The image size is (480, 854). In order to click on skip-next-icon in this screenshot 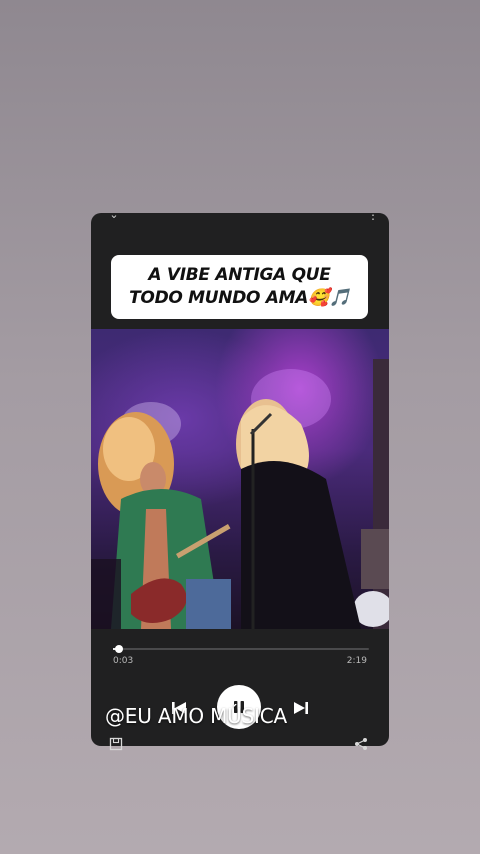, I will do `click(301, 708)`.